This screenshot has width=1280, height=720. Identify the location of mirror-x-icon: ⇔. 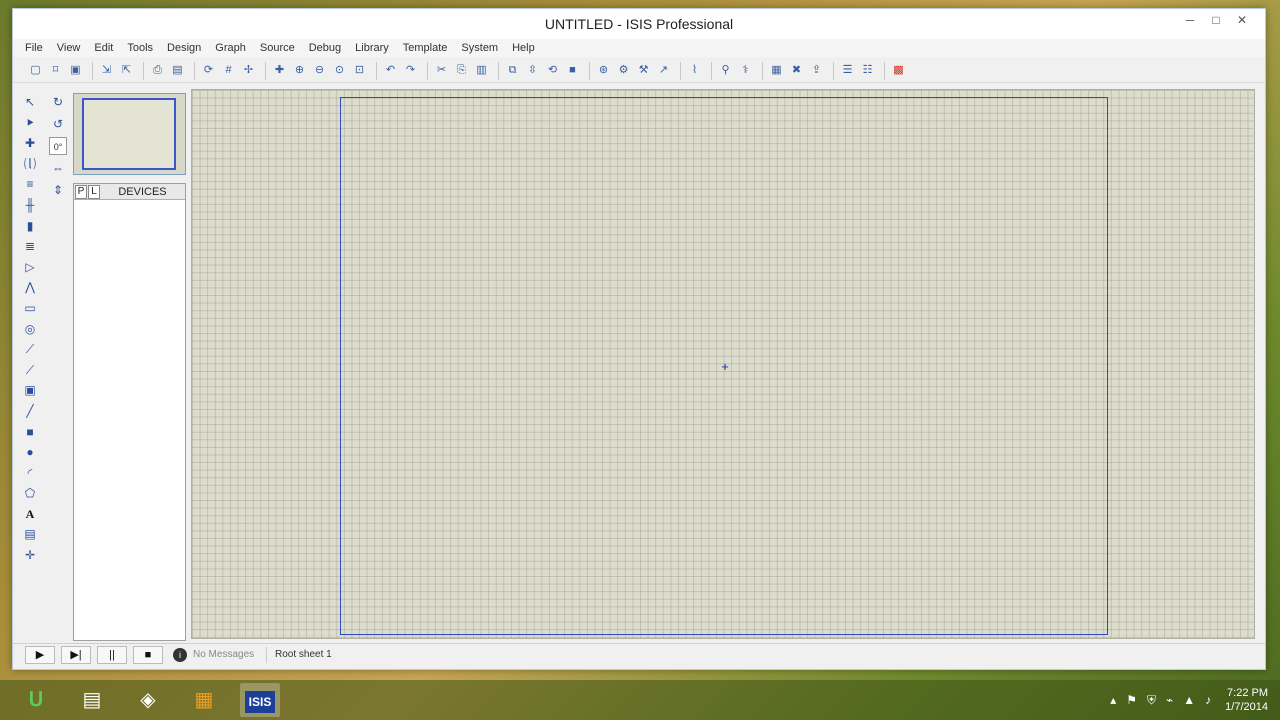
(58, 168).